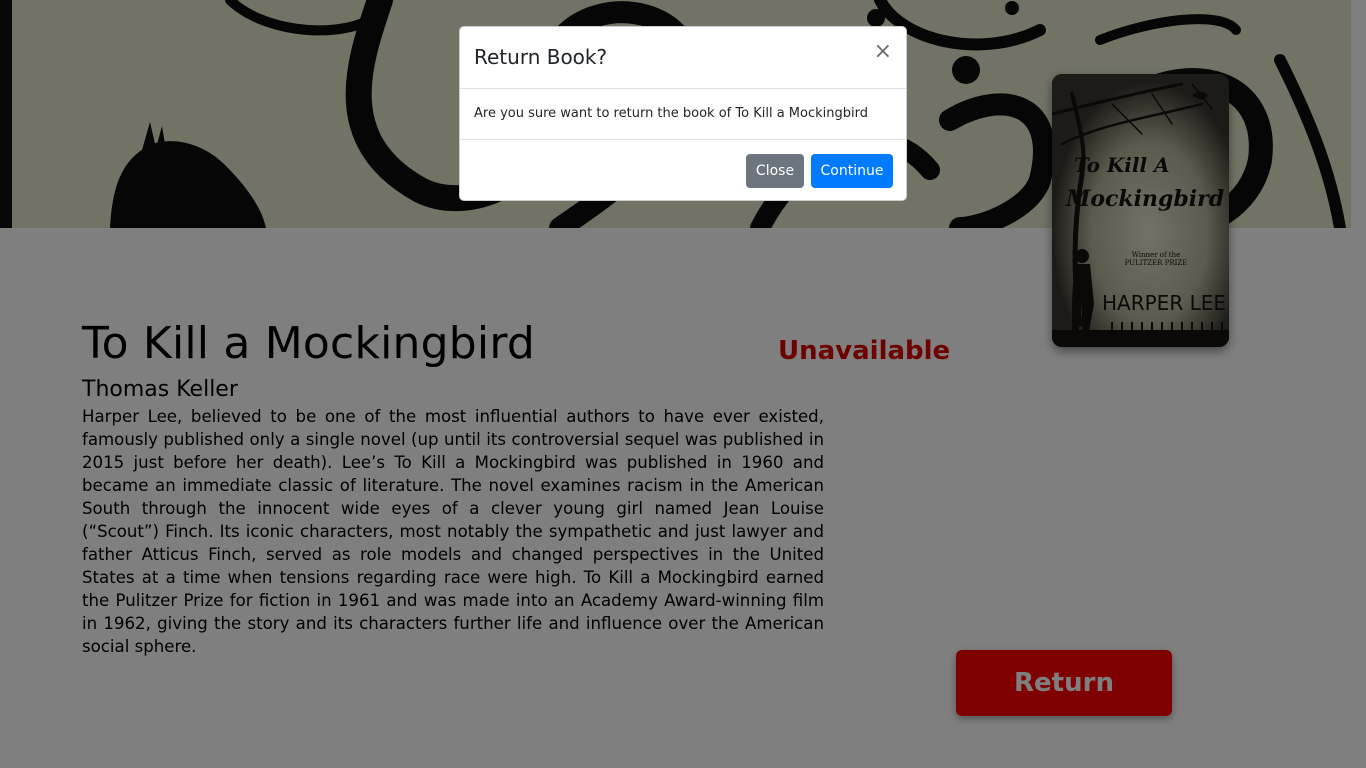  I want to click on modal-header: Return Book? ×, so click(683, 58).